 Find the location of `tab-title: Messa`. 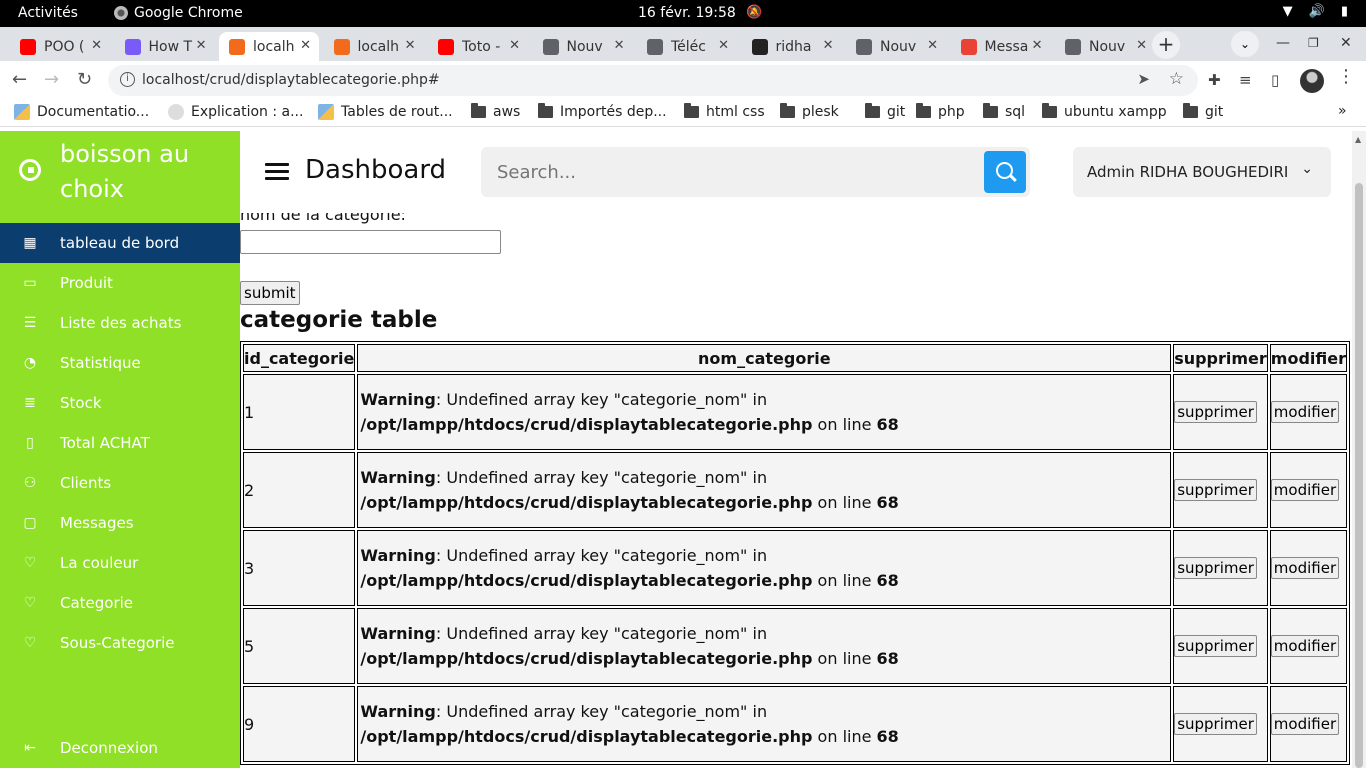

tab-title: Messa is located at coordinates (1006, 46).